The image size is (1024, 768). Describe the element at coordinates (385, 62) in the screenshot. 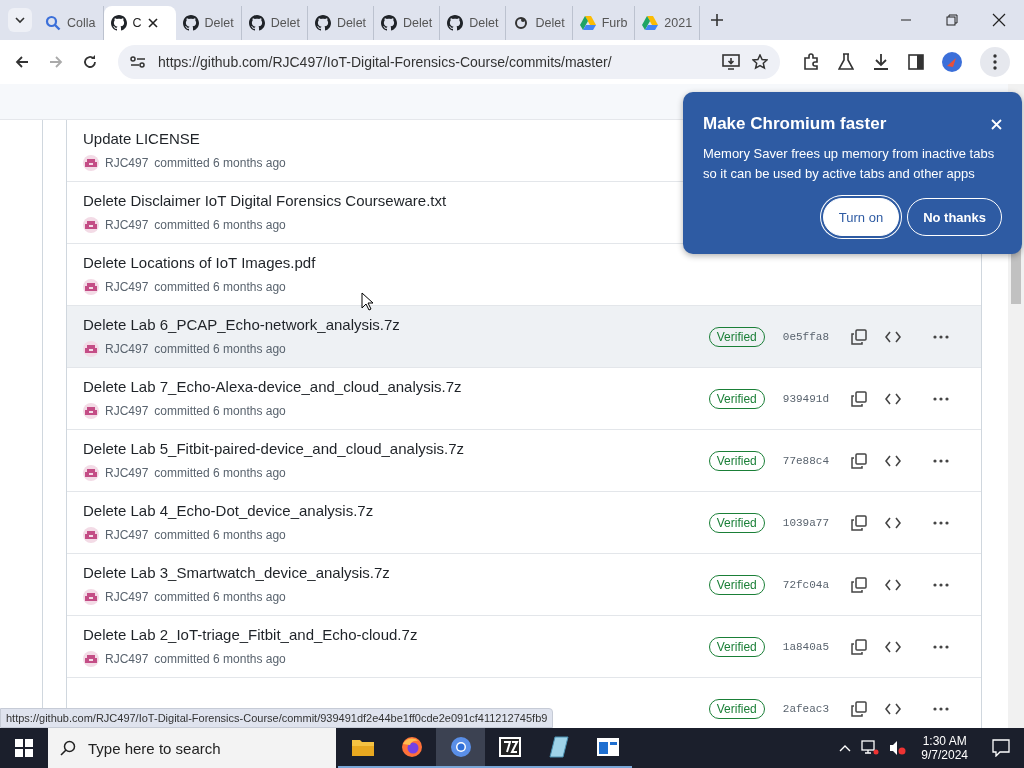

I see `url-text: https://github.com/RJC497/IoT-Digital-Forensics-Course/commits/master/` at that location.